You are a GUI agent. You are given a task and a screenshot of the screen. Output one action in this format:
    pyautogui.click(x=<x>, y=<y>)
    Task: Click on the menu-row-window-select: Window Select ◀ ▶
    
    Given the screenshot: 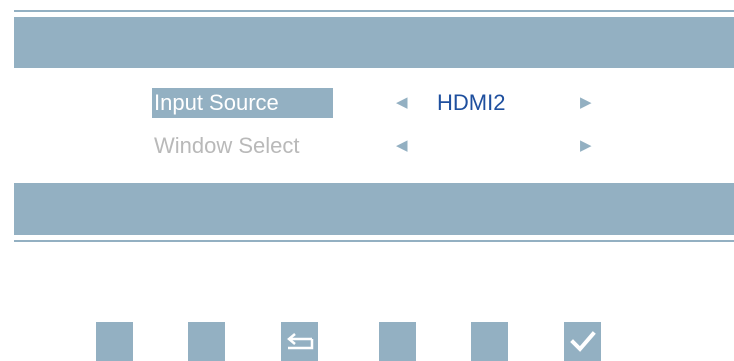 What is the action you would take?
    pyautogui.click(x=374, y=149)
    